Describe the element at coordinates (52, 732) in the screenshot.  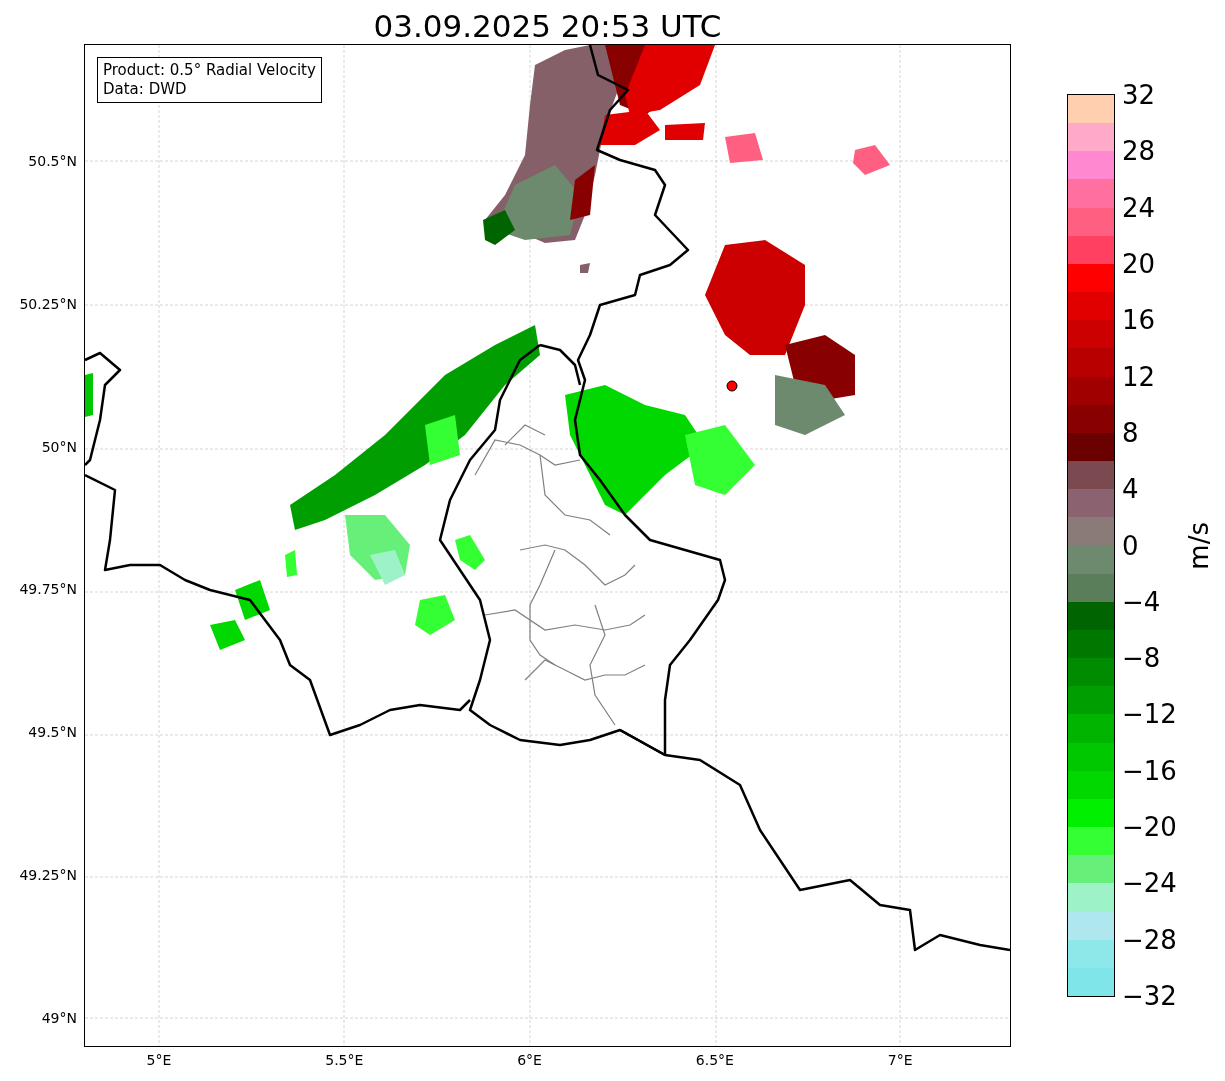
I see `latitude-label: 49.5°N` at that location.